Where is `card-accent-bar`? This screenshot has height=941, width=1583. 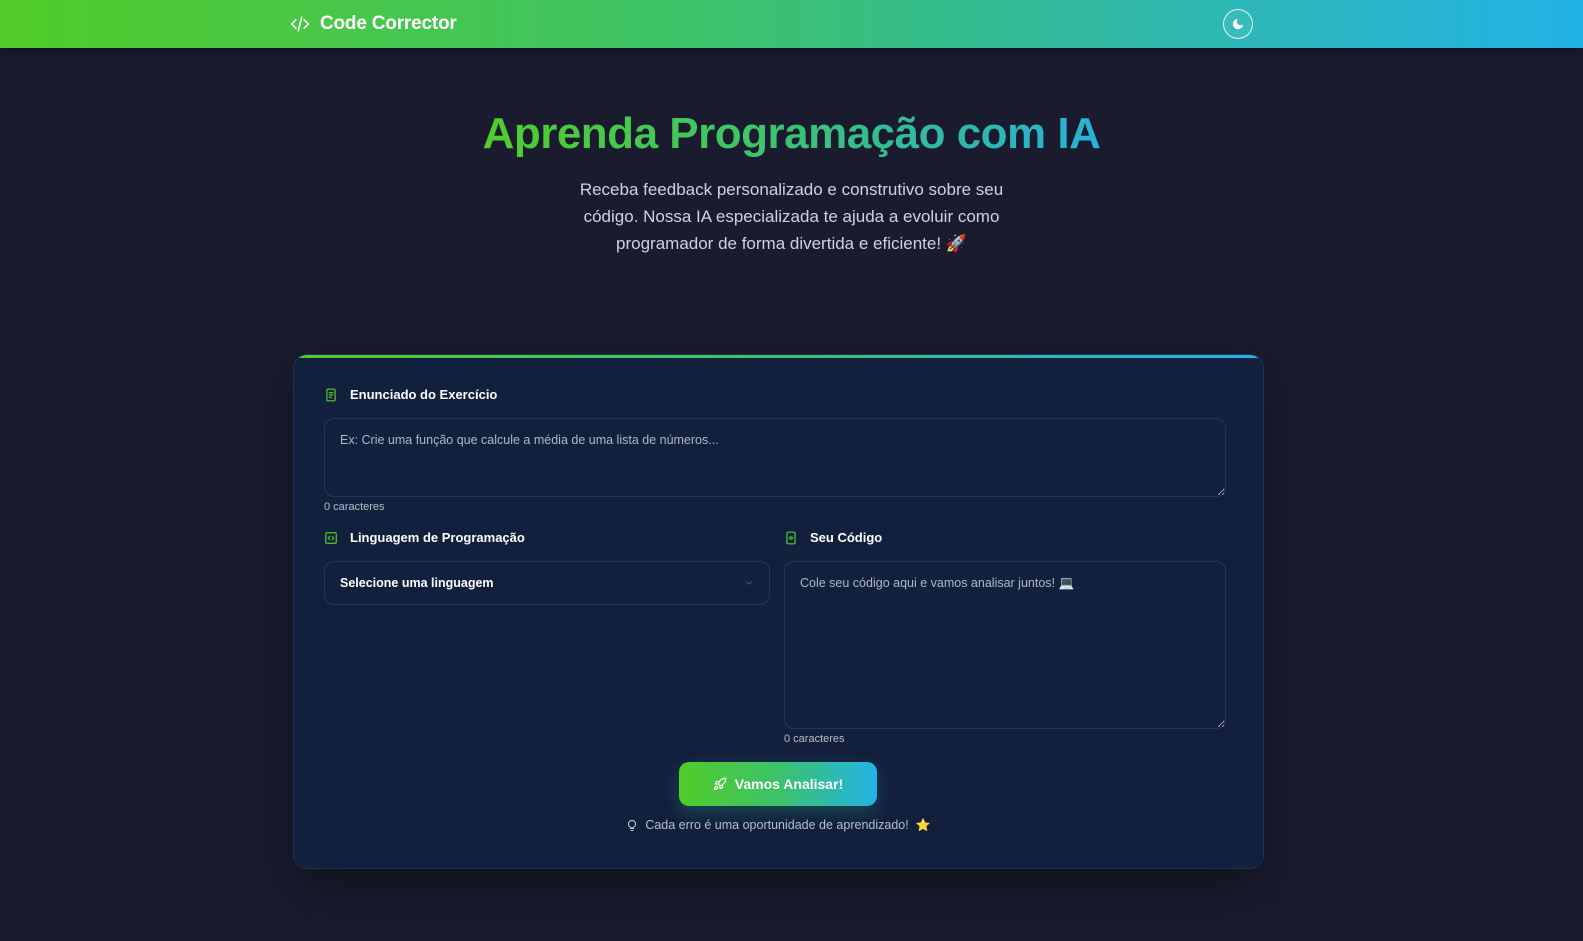 card-accent-bar is located at coordinates (778, 356).